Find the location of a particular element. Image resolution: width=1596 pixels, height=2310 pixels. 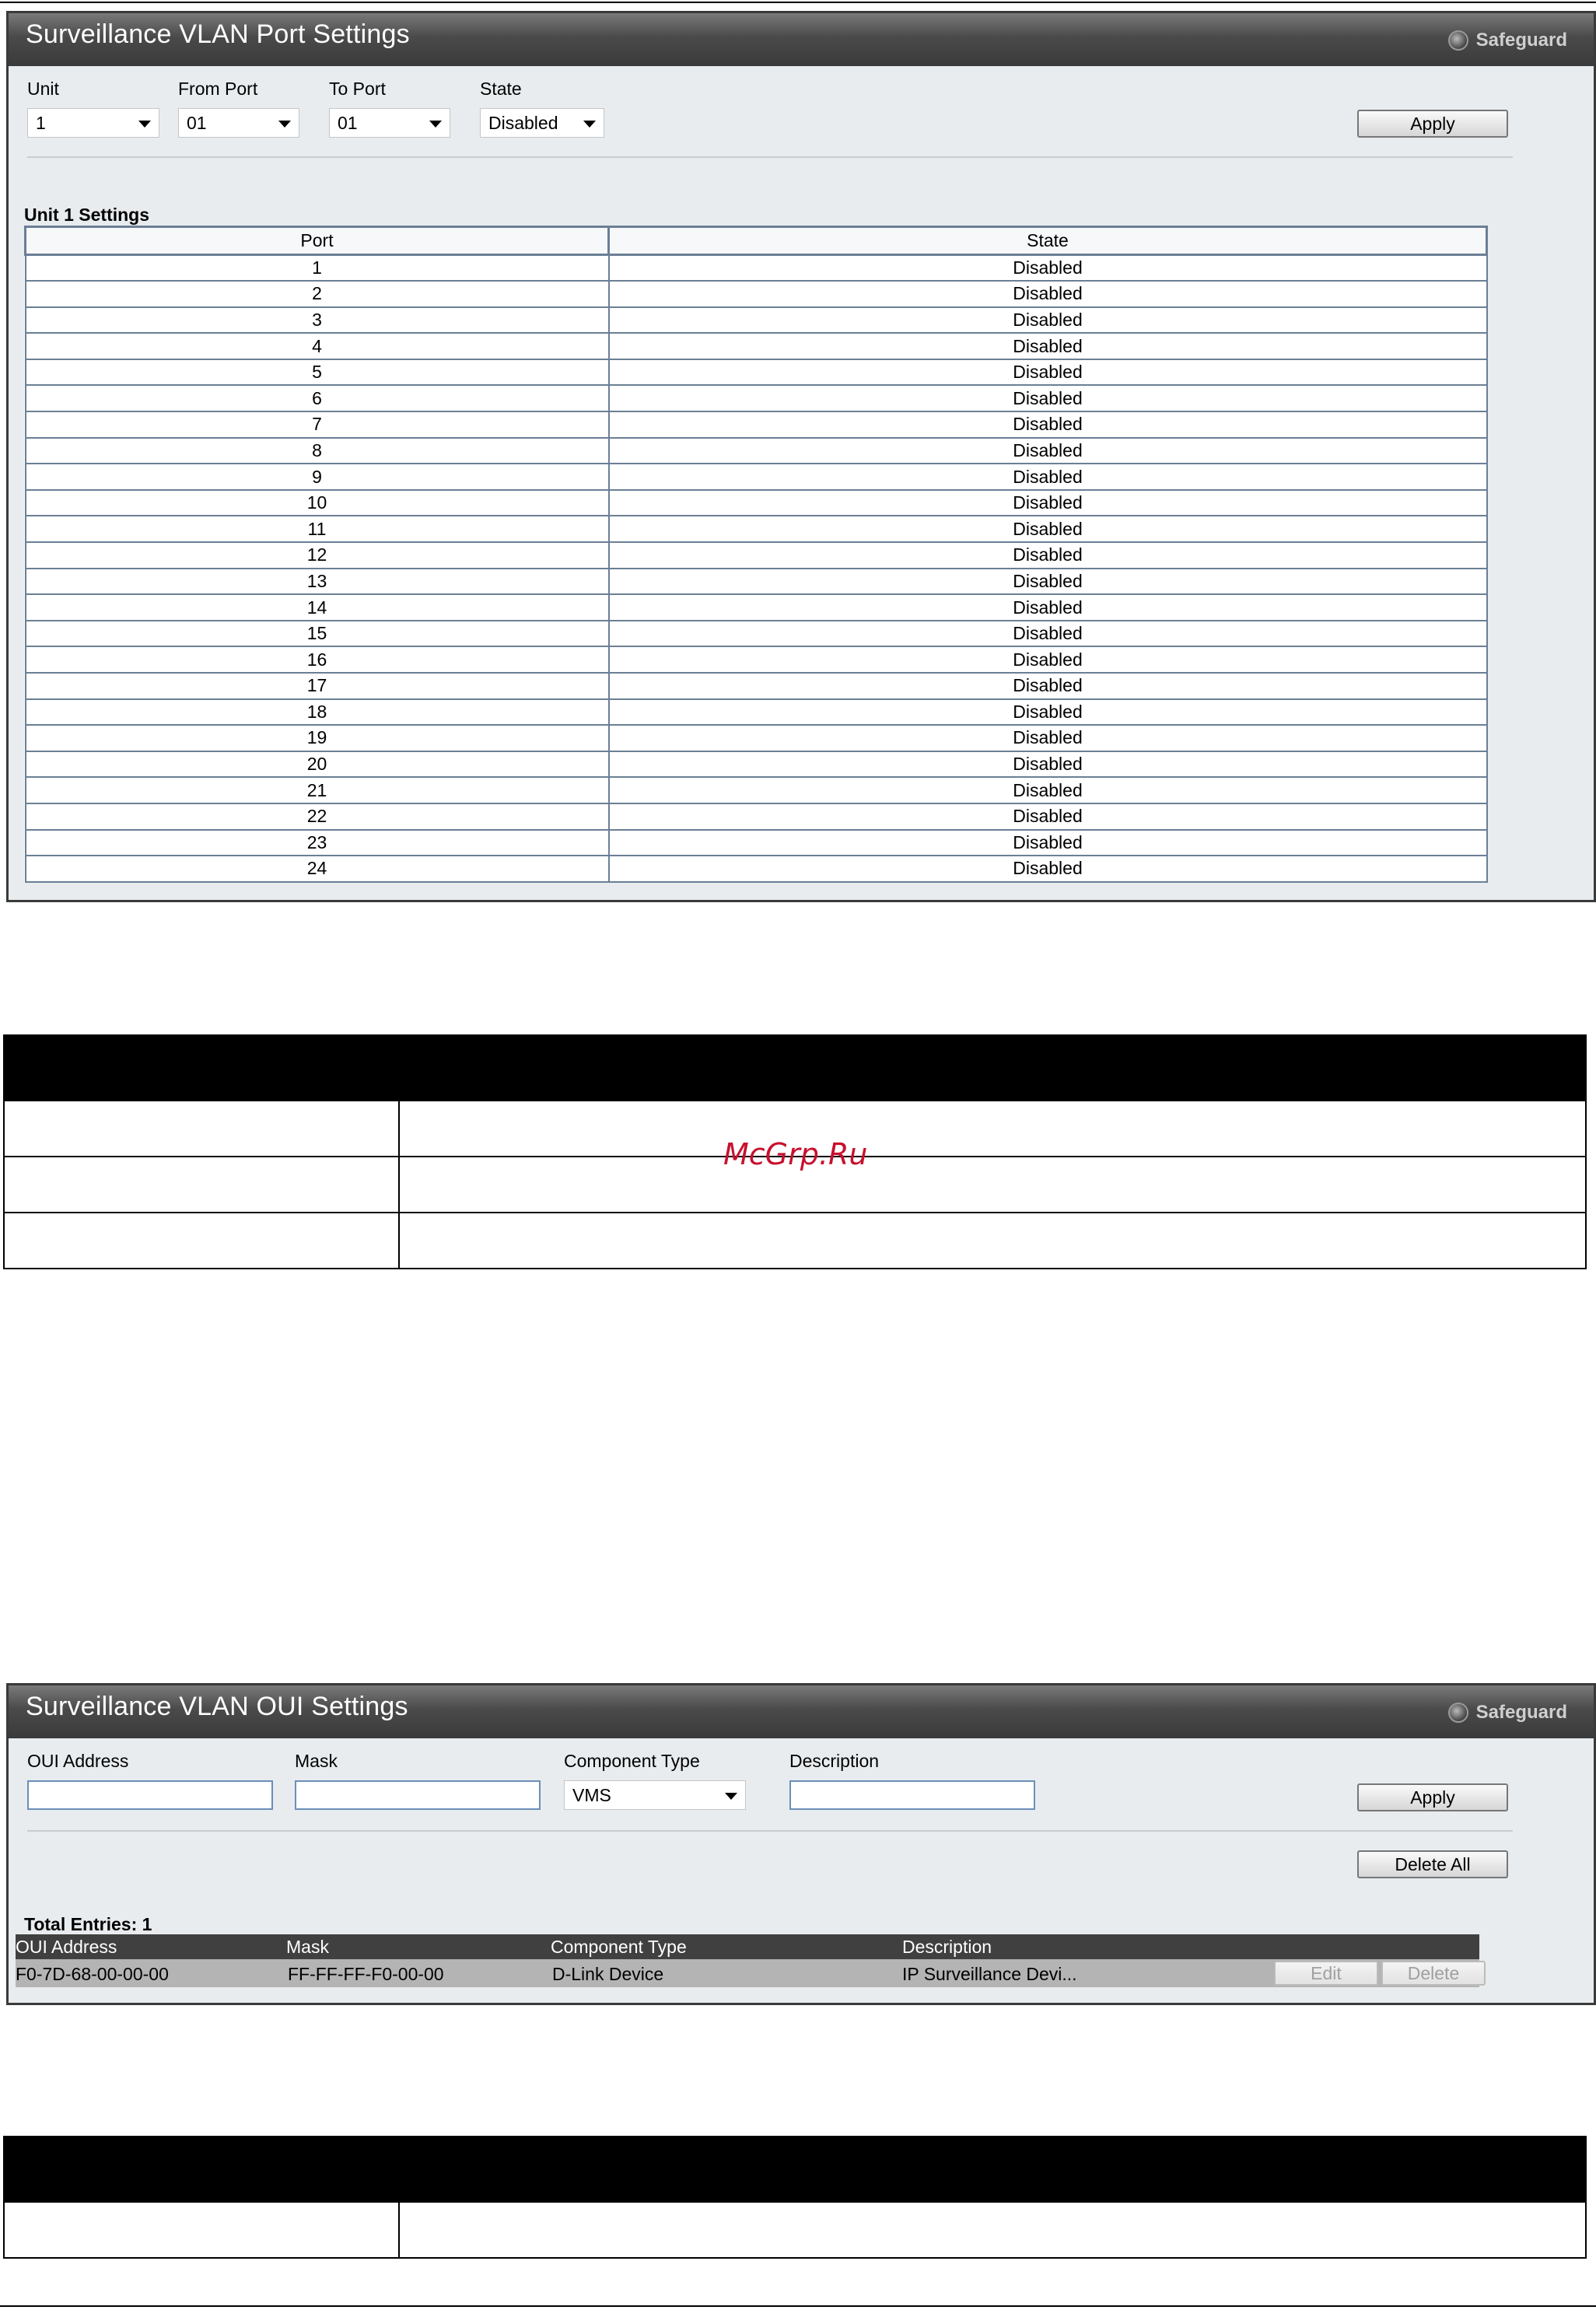

table-row: 3 Disabled is located at coordinates (756, 320).